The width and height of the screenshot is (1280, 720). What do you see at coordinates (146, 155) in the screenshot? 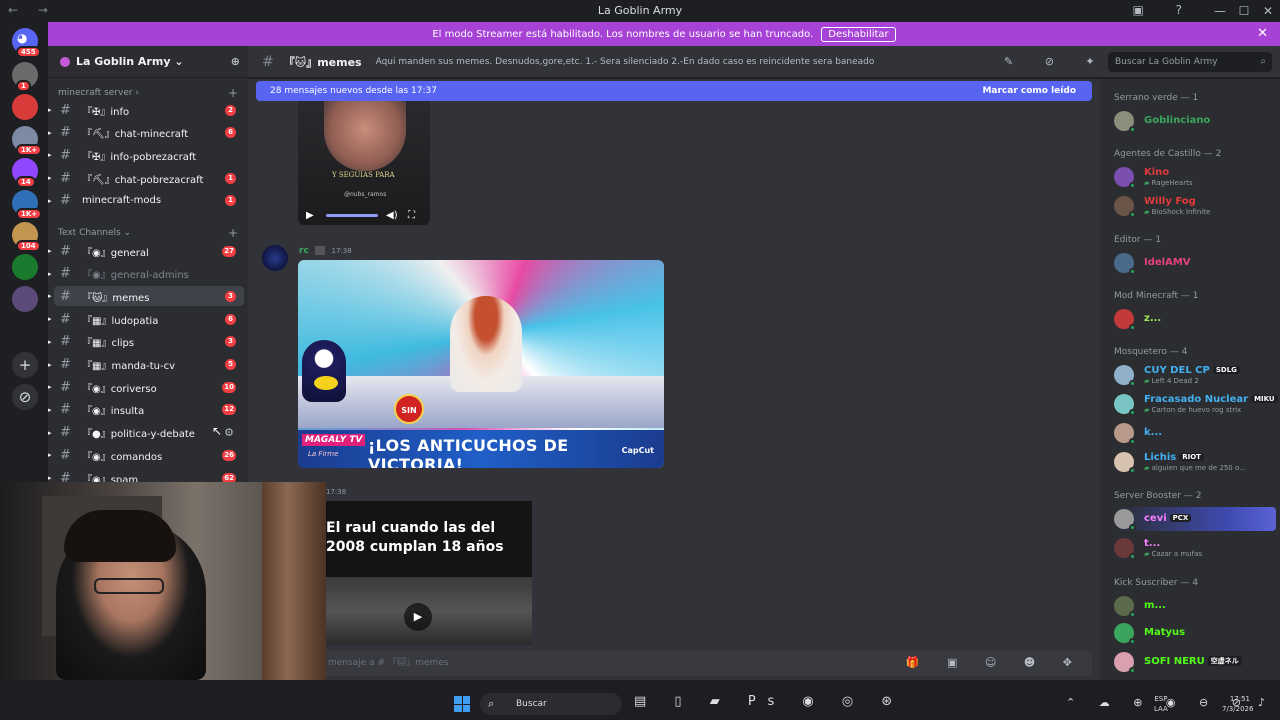
I see `channel-item: ▸ # 『✠』info-pobrezacraft` at bounding box center [146, 155].